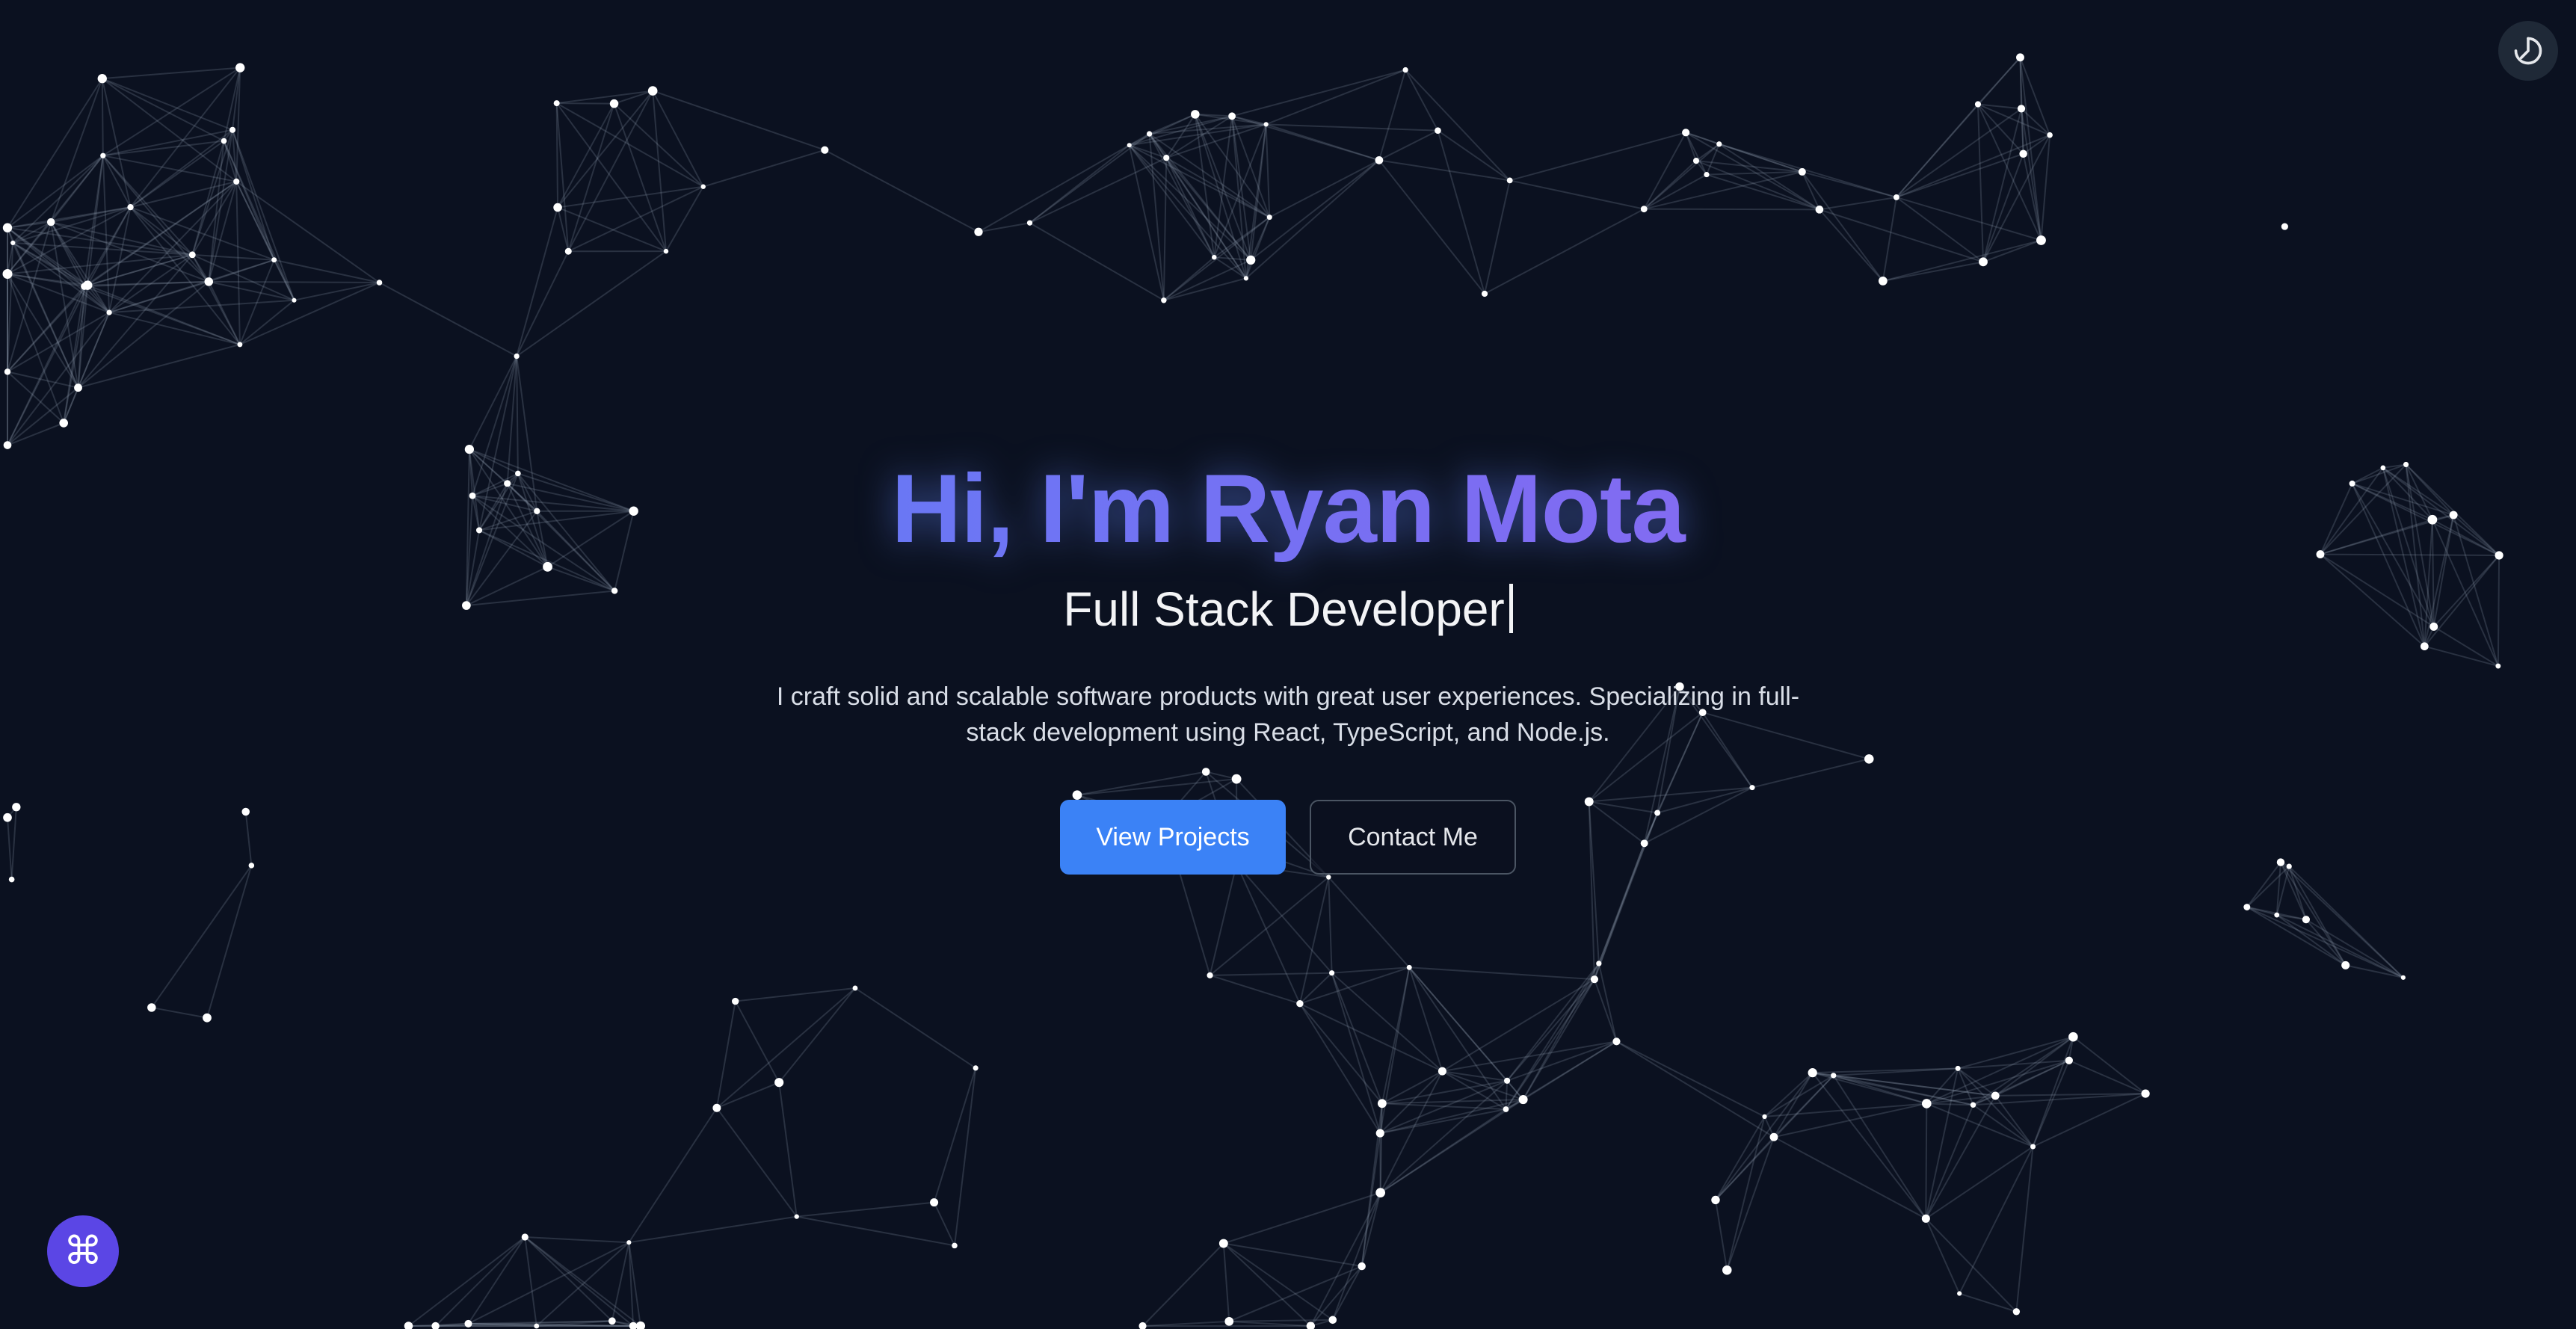  What do you see at coordinates (1173, 838) in the screenshot?
I see `view-projects-button: View Projects` at bounding box center [1173, 838].